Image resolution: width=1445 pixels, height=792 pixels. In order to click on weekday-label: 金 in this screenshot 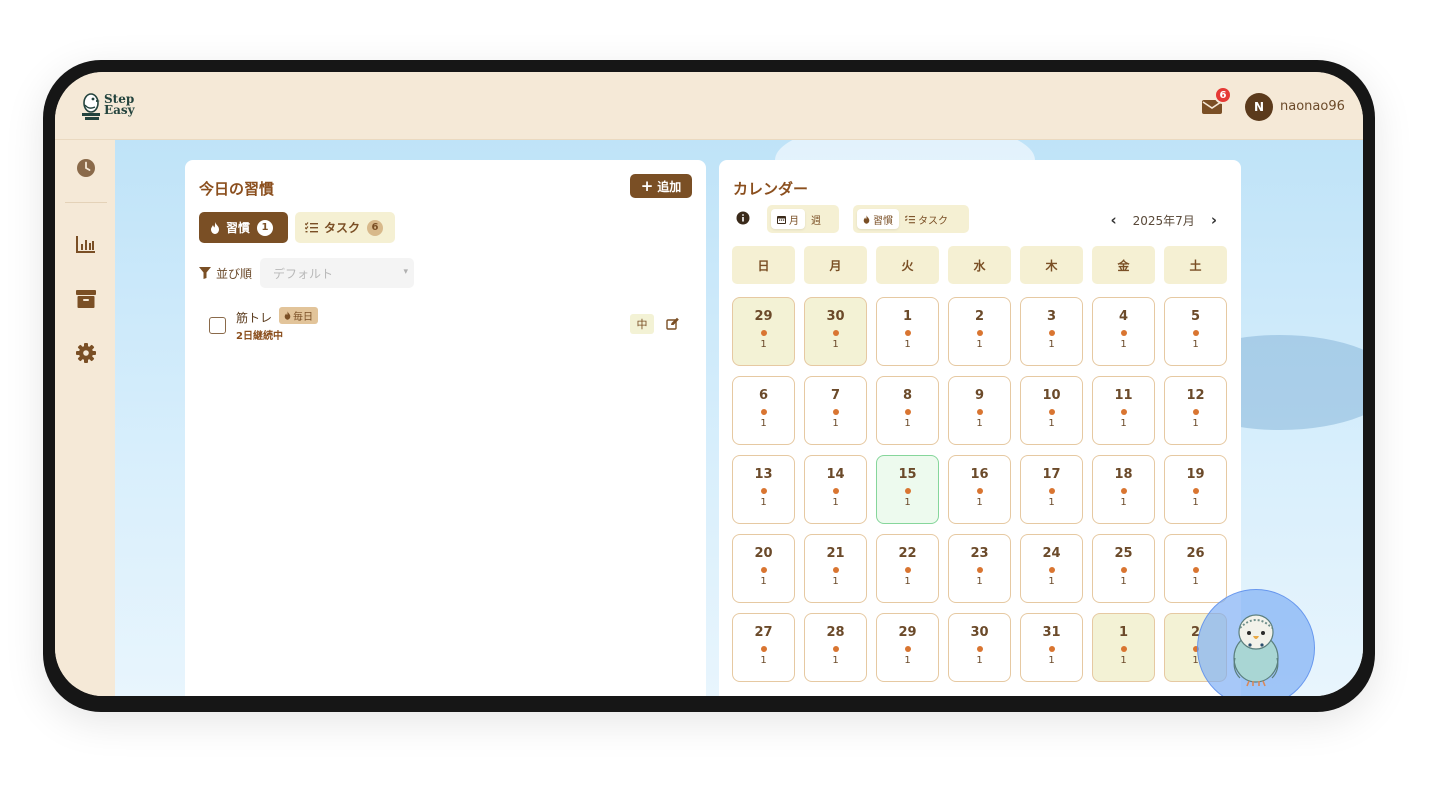, I will do `click(1123, 265)`.